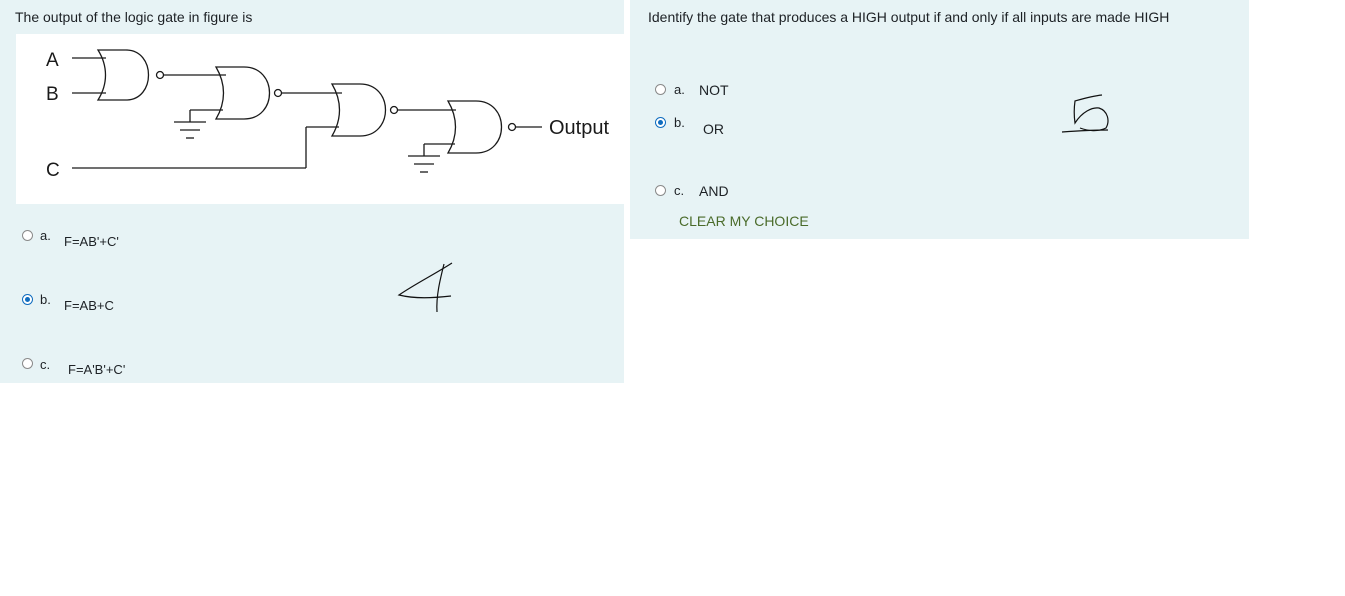  Describe the element at coordinates (660, 89) in the screenshot. I see `q2-option-a-radio` at that location.